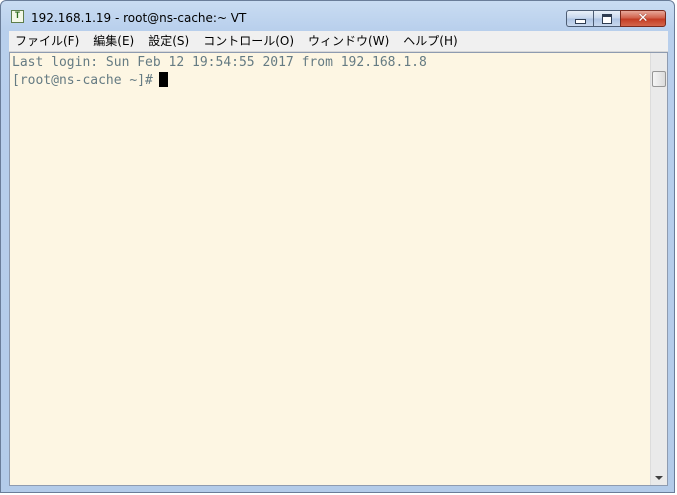 The height and width of the screenshot is (495, 677). What do you see at coordinates (658, 269) in the screenshot?
I see `vertical-scrollbar` at bounding box center [658, 269].